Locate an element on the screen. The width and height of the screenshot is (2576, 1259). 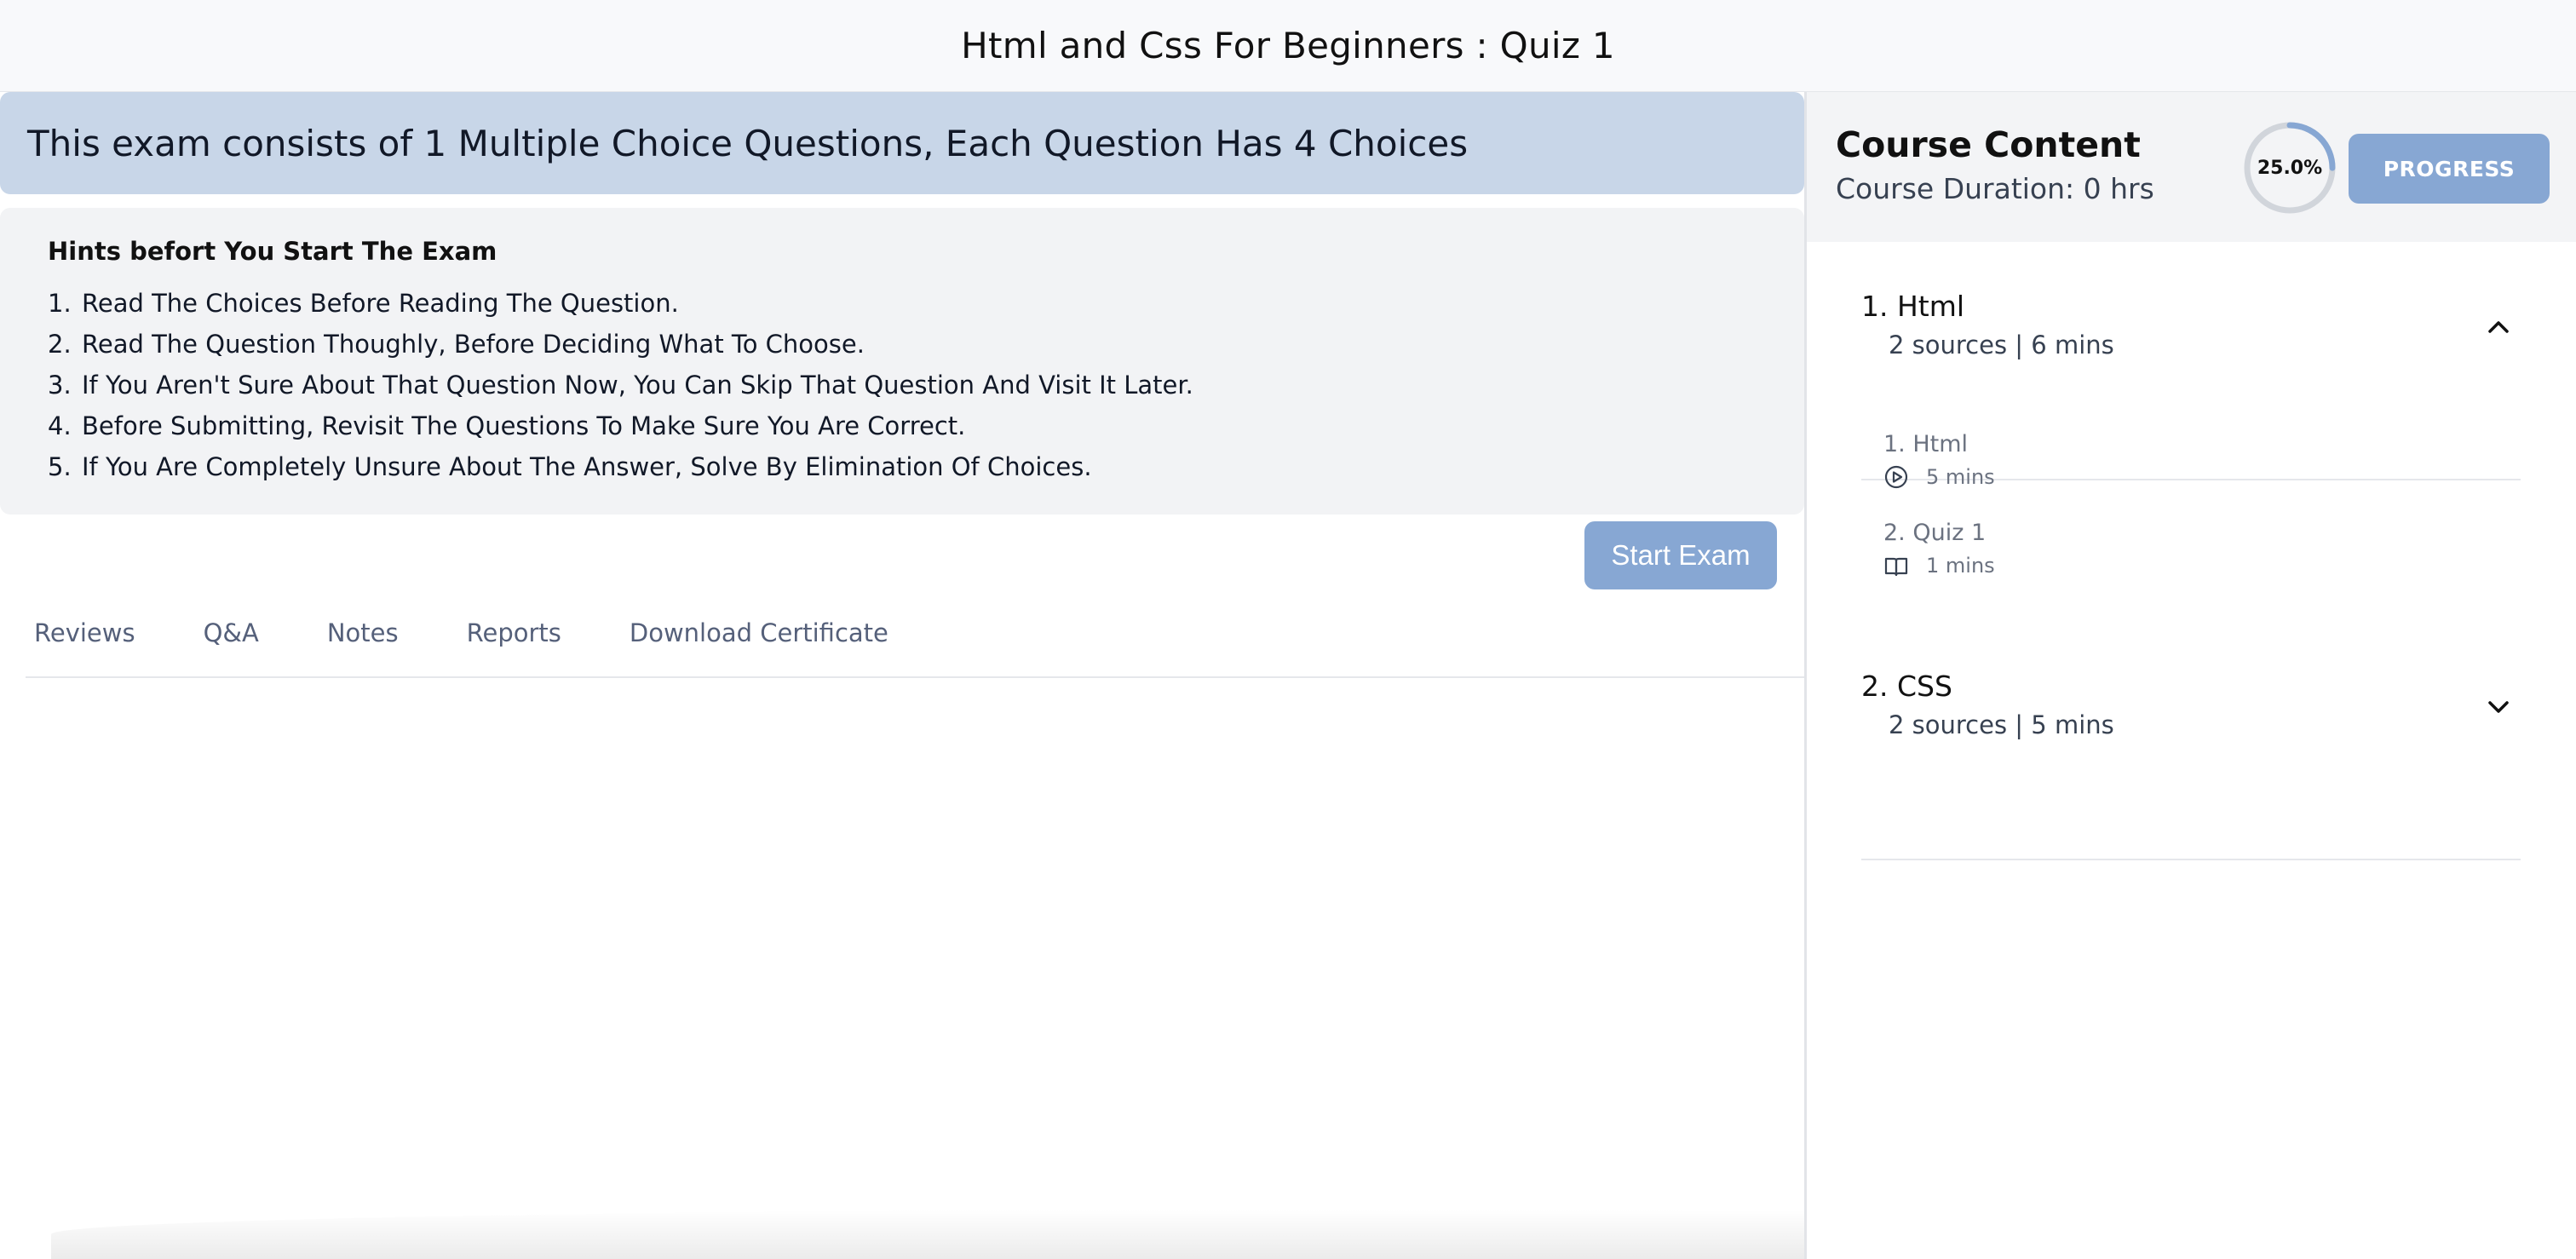
section-title: 2. CSS is located at coordinates (1907, 686).